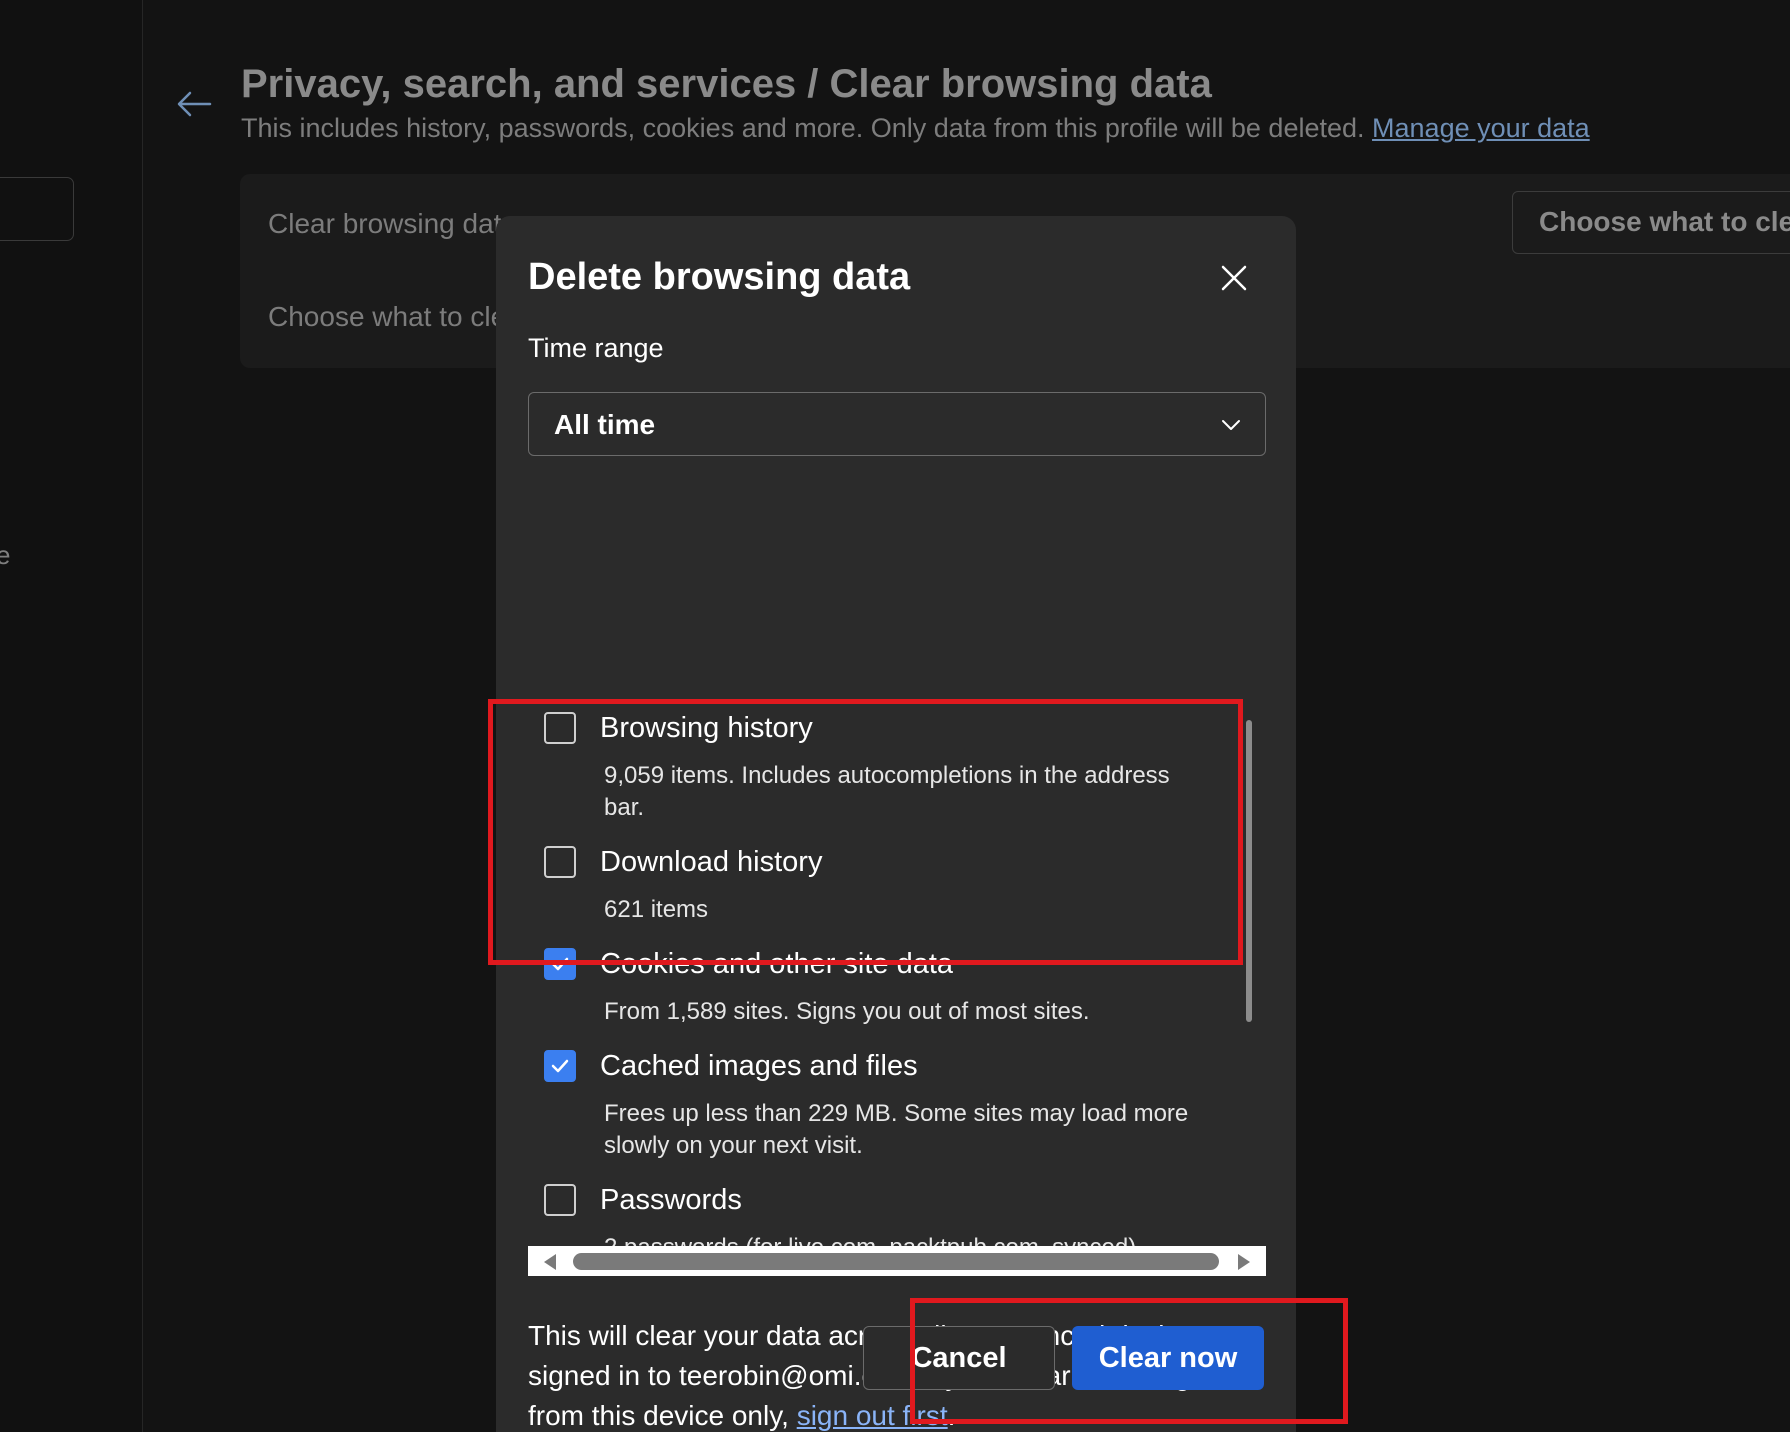 The image size is (1790, 1432). I want to click on rail-search-box, so click(37, 209).